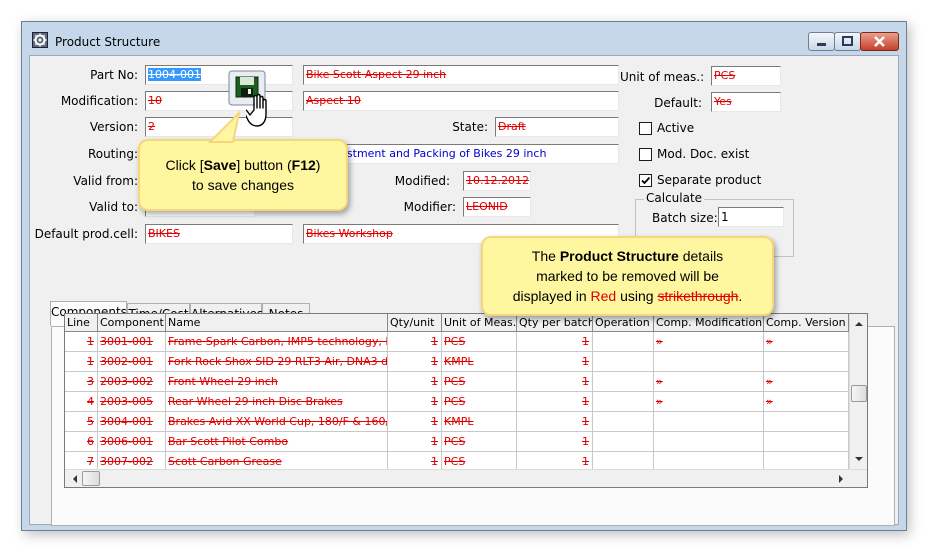 The image size is (930, 554). What do you see at coordinates (132, 323) in the screenshot?
I see `column-header-component: Component` at bounding box center [132, 323].